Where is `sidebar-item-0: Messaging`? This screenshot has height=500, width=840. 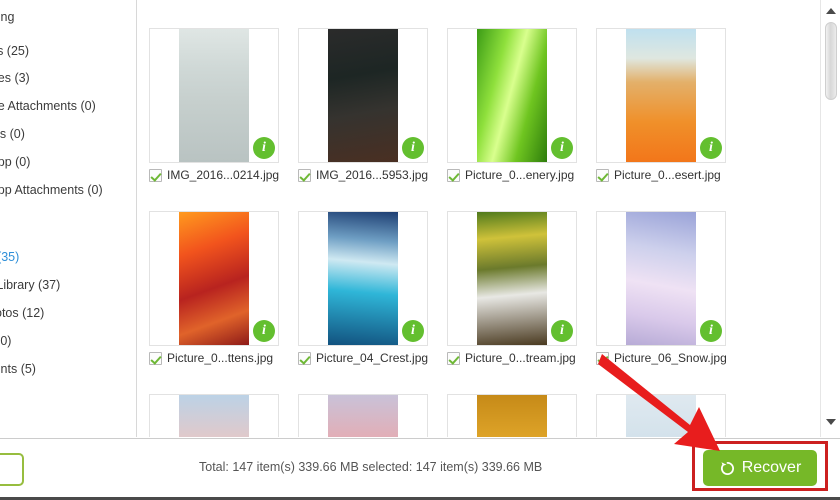
sidebar-item-0: Messaging is located at coordinates (68, 17).